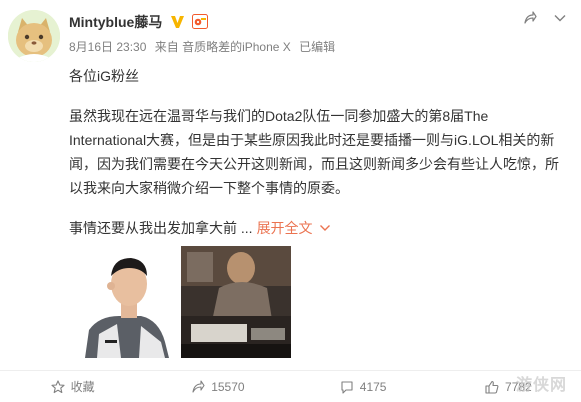  Describe the element at coordinates (347, 387) in the screenshot. I see `comment-icon` at that location.